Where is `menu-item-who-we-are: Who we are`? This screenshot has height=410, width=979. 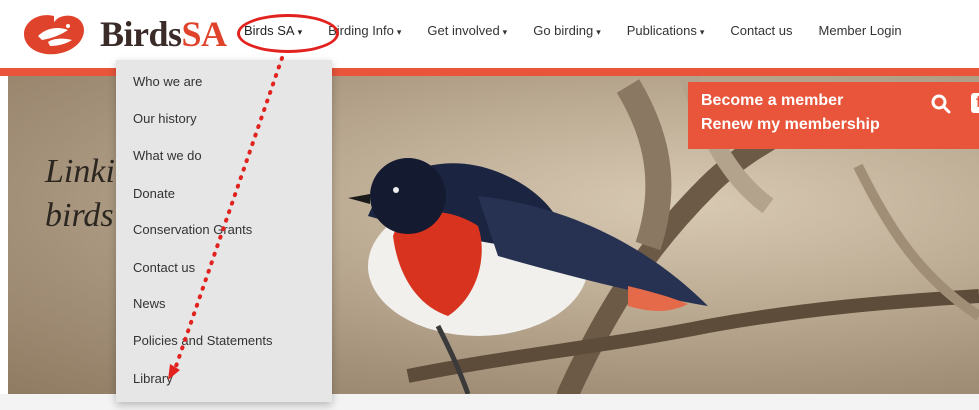 menu-item-who-we-are: Who we are is located at coordinates (167, 81).